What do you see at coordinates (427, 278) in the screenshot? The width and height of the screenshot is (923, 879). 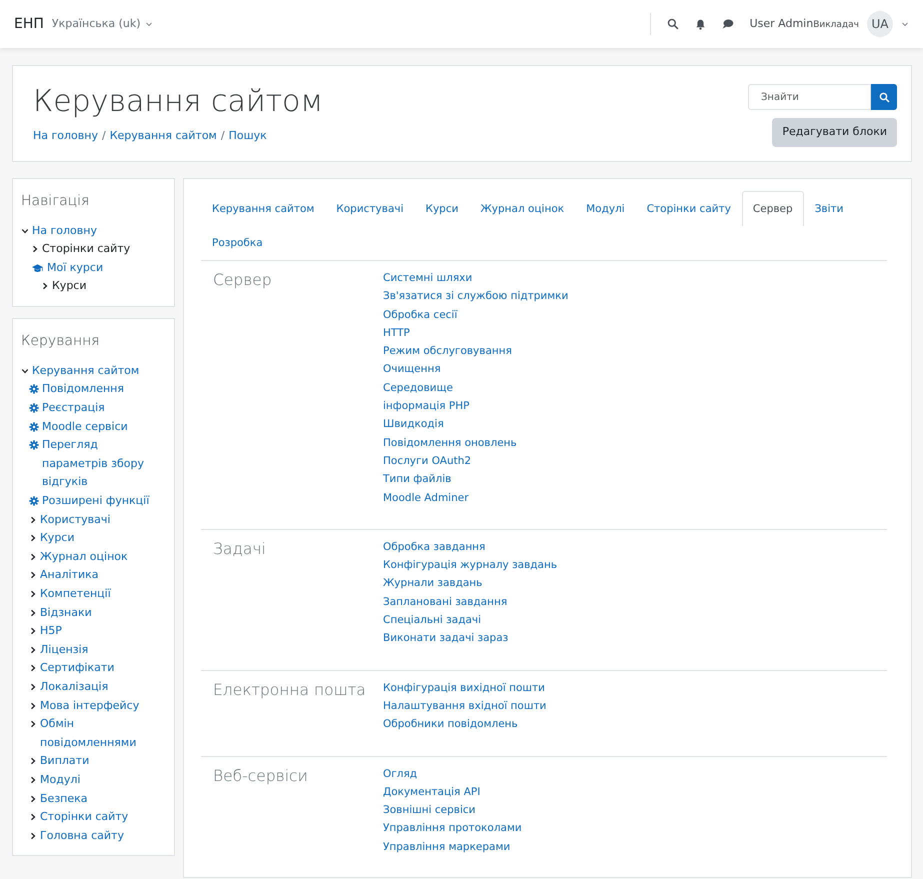 I see `settings-link: Системні шляхи` at bounding box center [427, 278].